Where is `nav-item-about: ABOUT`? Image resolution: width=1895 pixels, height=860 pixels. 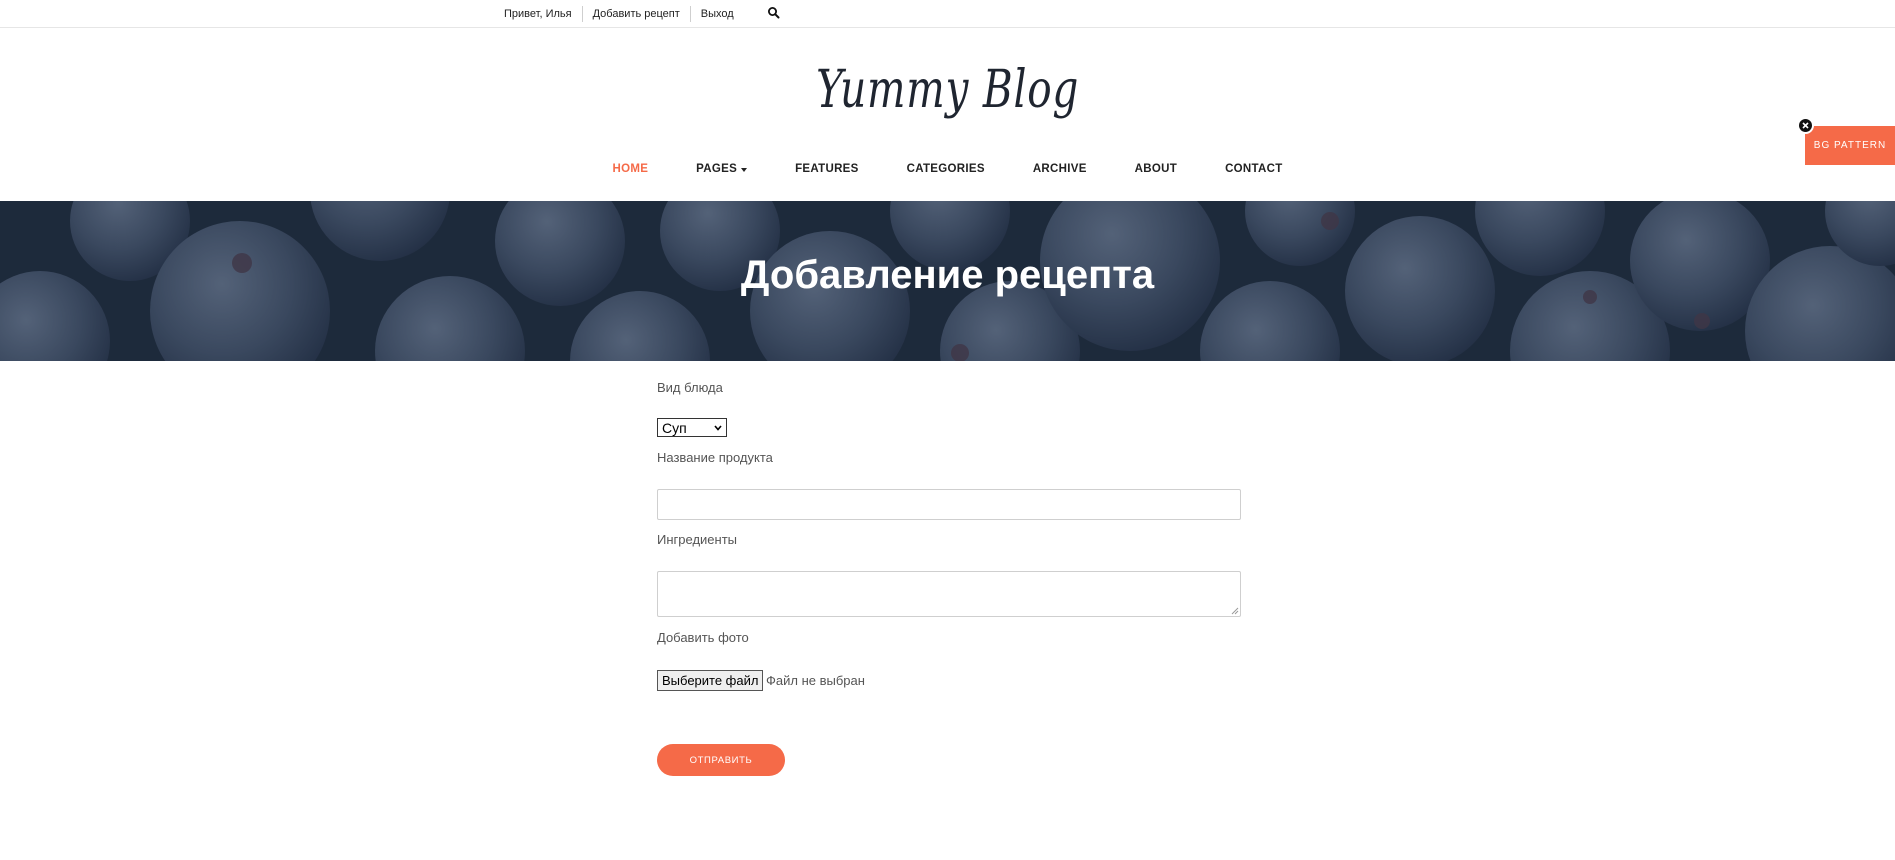
nav-item-about: ABOUT is located at coordinates (1156, 169).